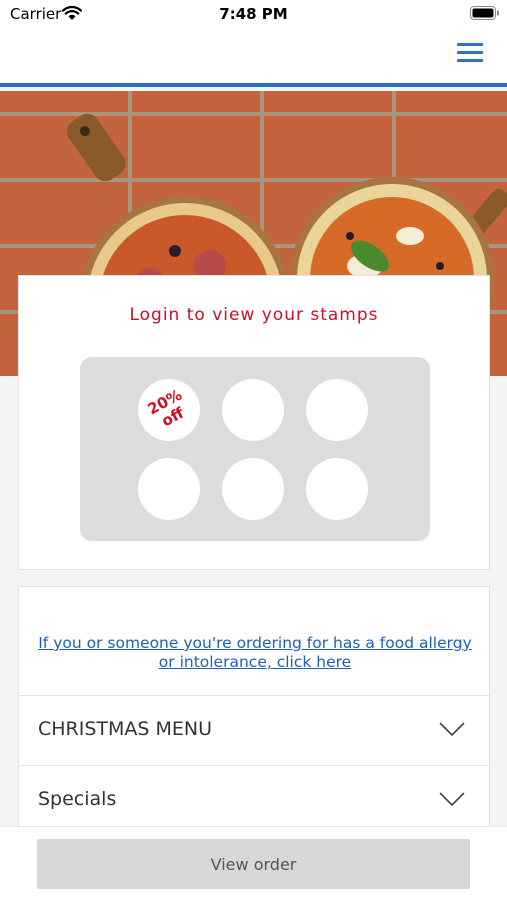 Image resolution: width=507 pixels, height=900 pixels. What do you see at coordinates (165, 408) in the screenshot?
I see `stamp-reward-label: 20% off` at bounding box center [165, 408].